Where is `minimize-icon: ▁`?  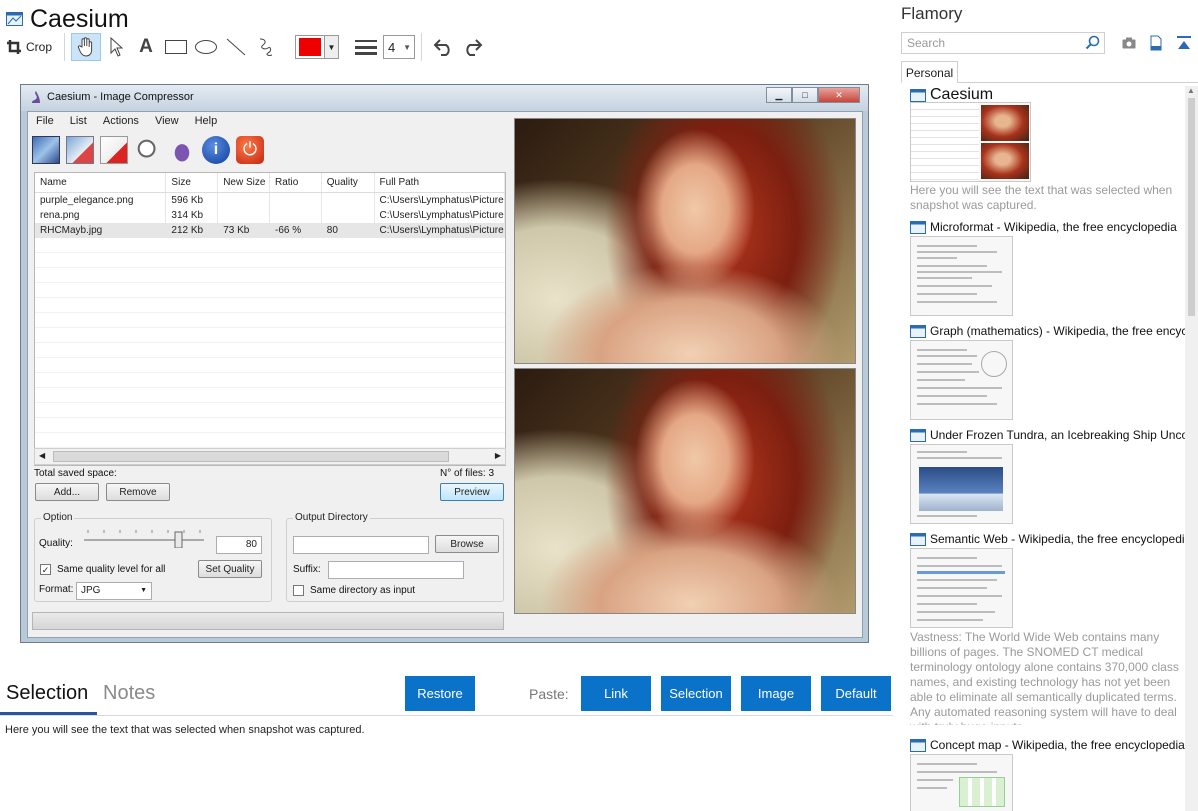
minimize-icon: ▁ is located at coordinates (779, 95).